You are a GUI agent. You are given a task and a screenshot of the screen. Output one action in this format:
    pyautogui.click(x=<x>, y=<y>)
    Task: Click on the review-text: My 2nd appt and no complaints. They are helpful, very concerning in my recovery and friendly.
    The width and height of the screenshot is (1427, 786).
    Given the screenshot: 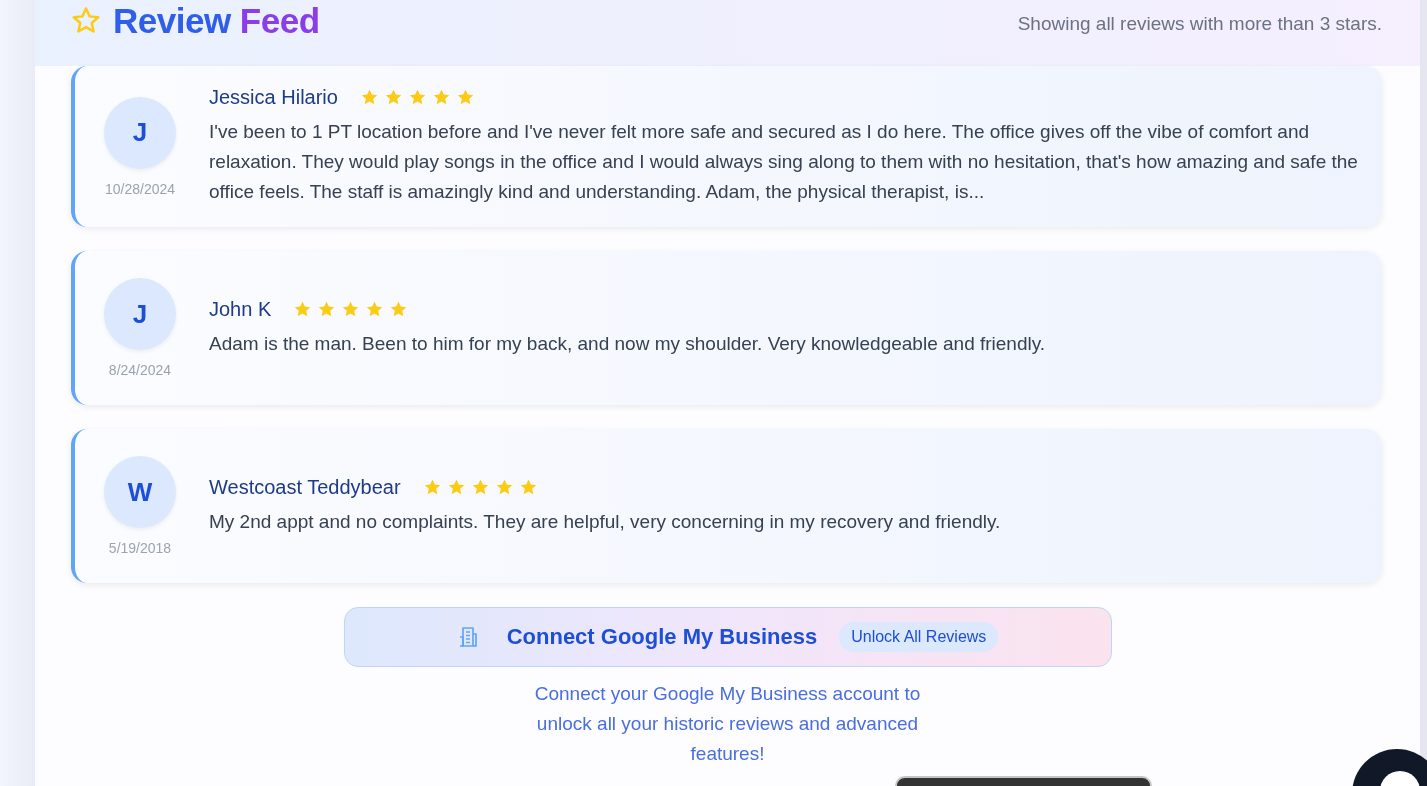 What is the action you would take?
    pyautogui.click(x=605, y=521)
    